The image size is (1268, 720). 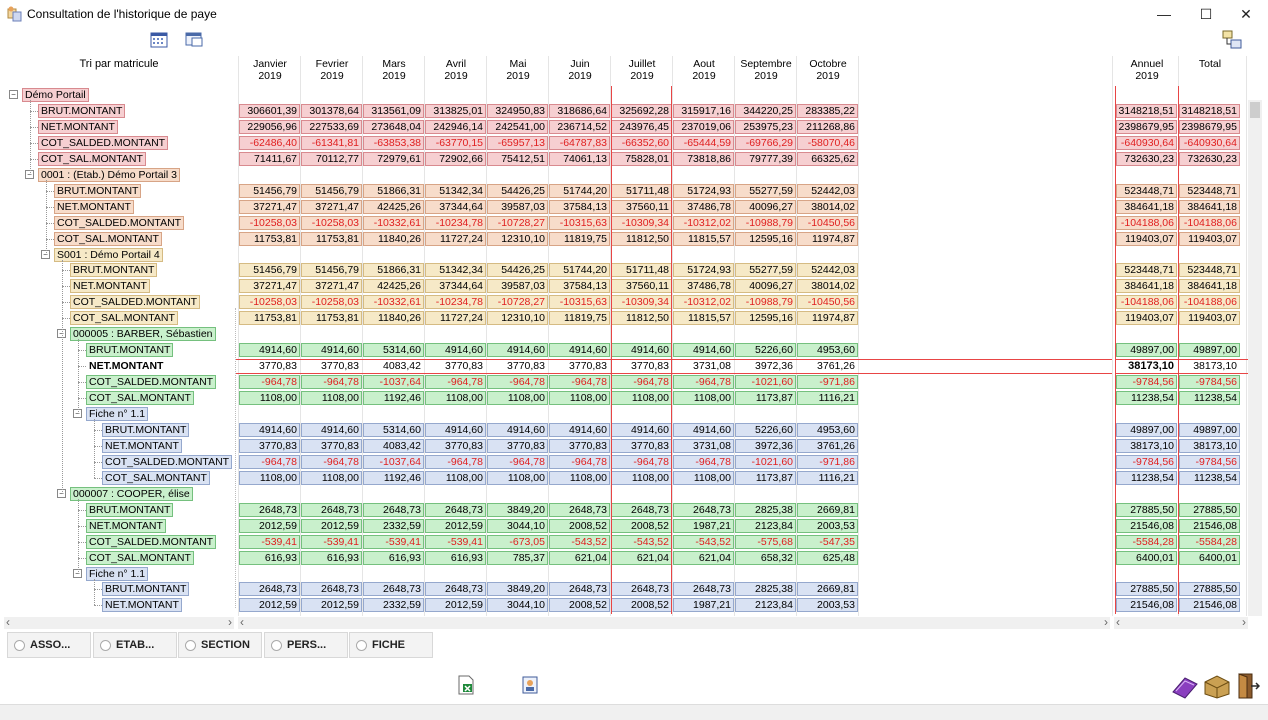 What do you see at coordinates (194, 39) in the screenshot?
I see `window-icon` at bounding box center [194, 39].